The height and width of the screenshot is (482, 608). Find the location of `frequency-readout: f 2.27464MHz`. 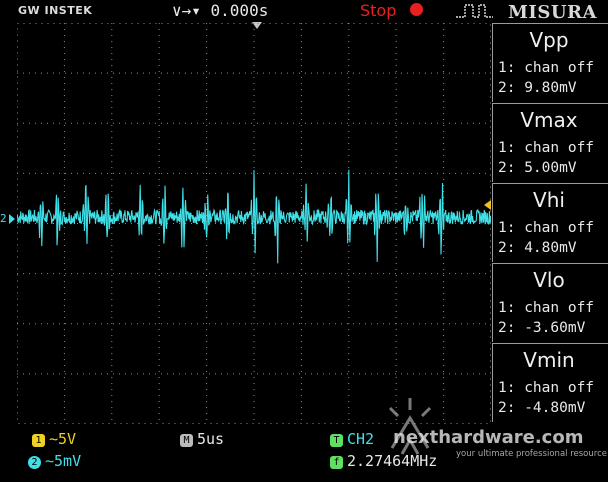

frequency-readout: f 2.27464MHz is located at coordinates (383, 461).